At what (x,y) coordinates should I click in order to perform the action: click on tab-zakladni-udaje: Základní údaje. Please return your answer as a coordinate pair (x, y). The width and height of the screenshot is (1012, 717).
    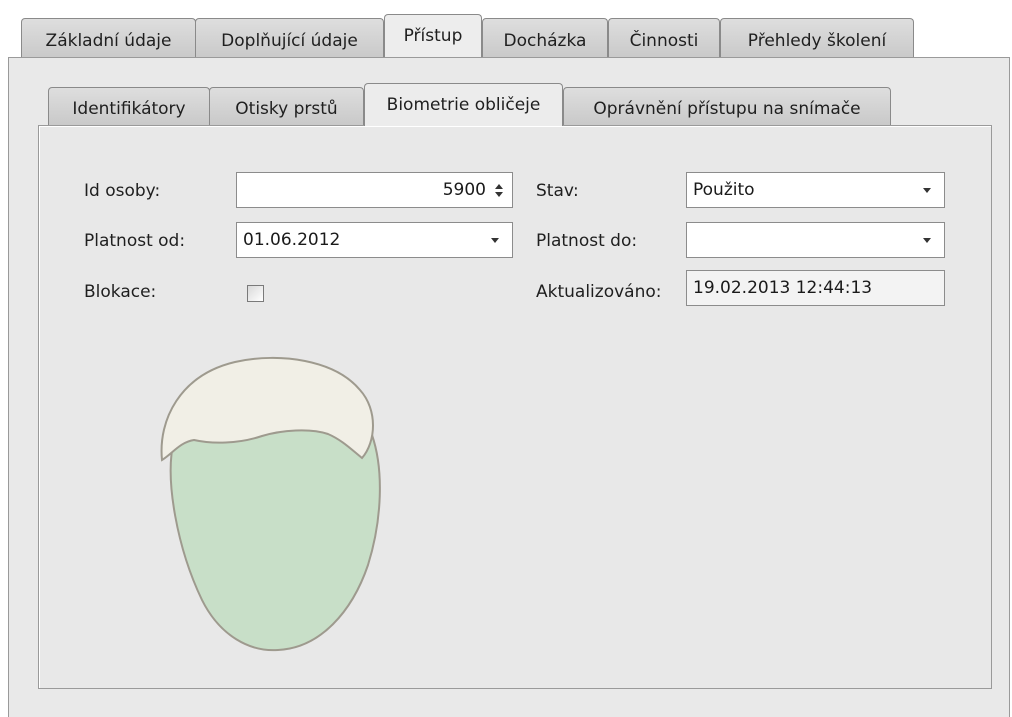
    Looking at the image, I should click on (108, 38).